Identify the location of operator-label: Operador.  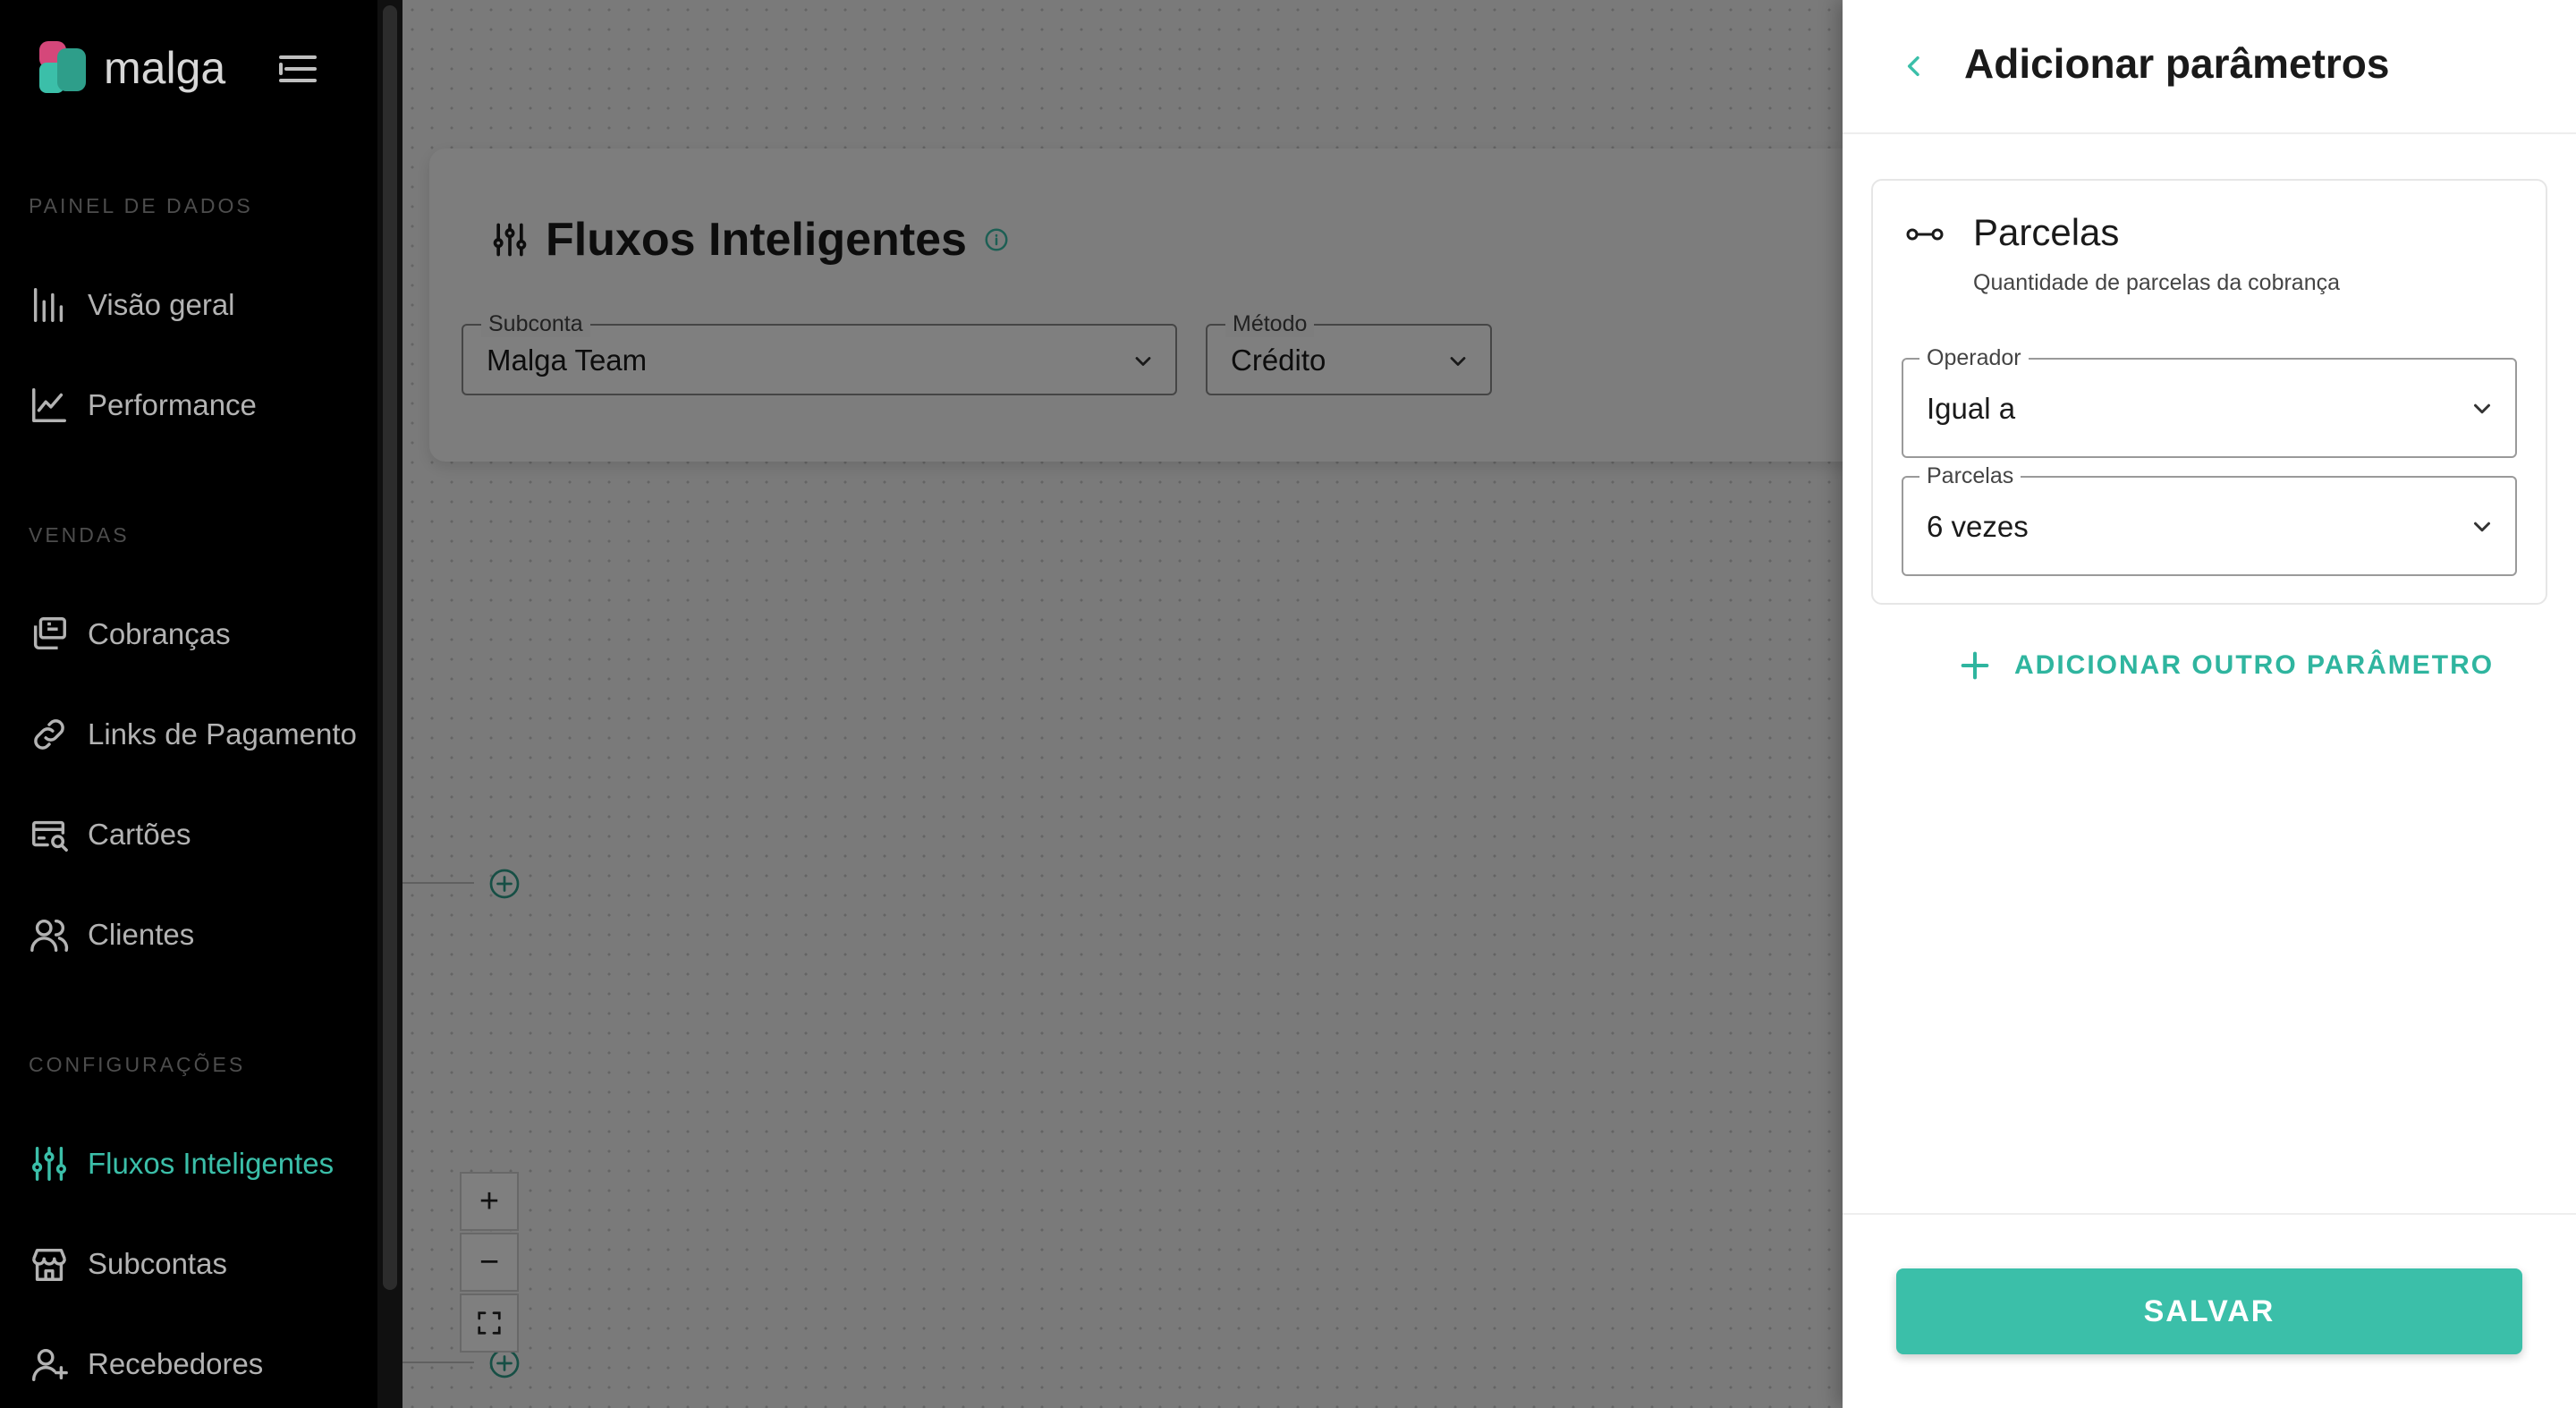
(1974, 358).